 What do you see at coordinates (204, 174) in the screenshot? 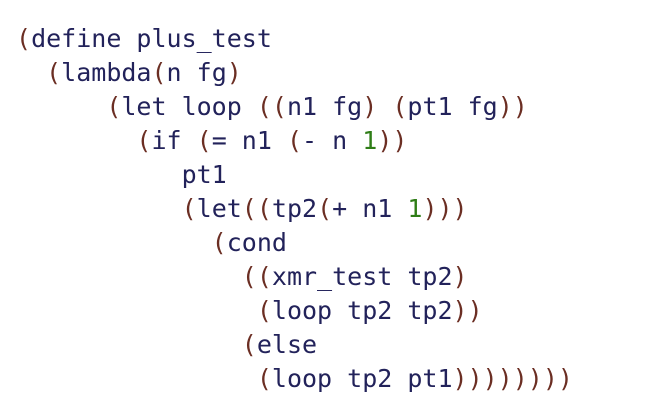
I see `symbol-token: pt1` at bounding box center [204, 174].